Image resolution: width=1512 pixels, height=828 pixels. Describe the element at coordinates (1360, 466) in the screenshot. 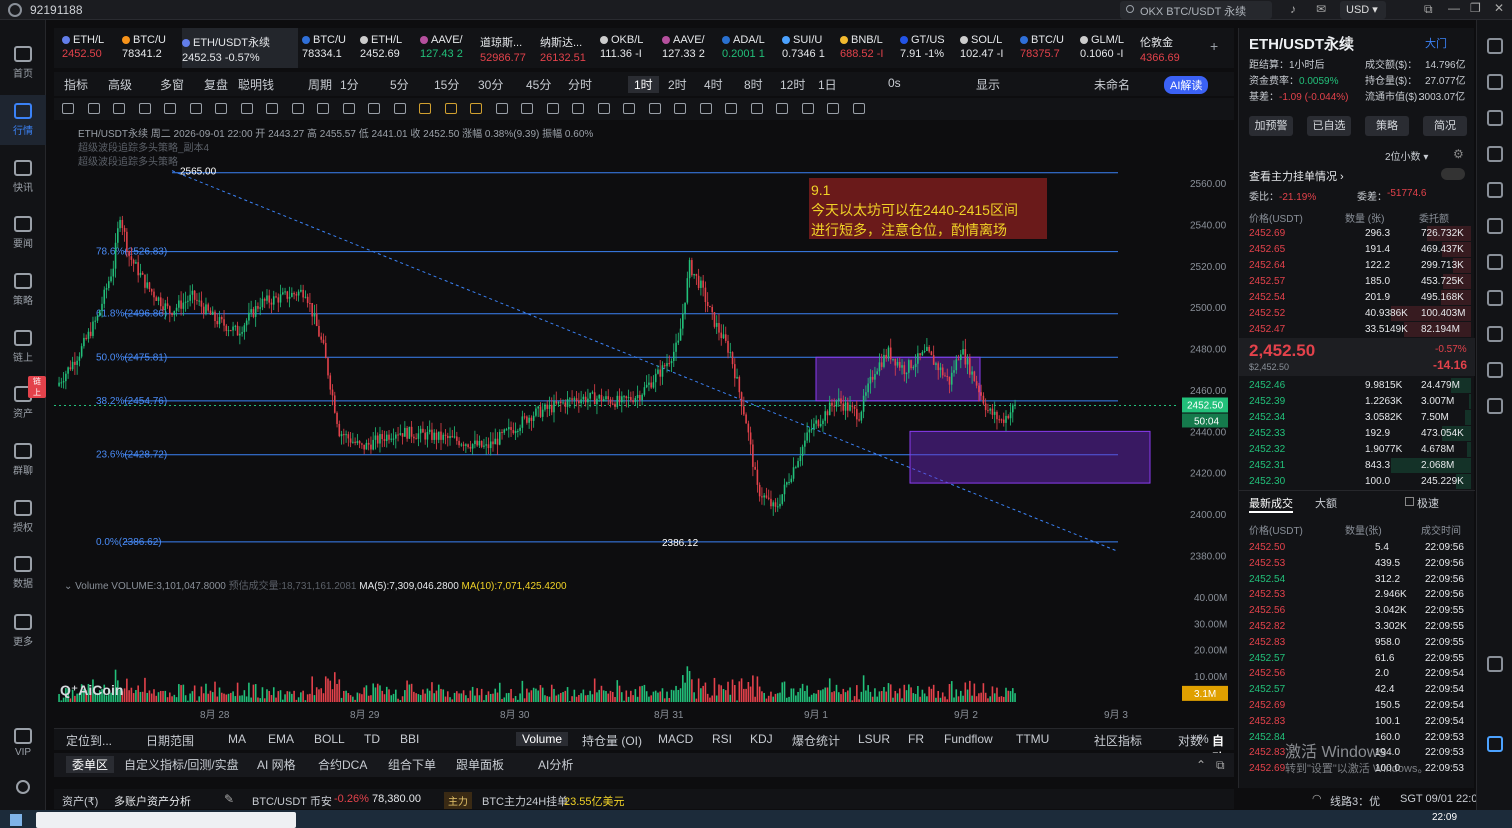

I see `orderbook-row: 2452.31 843.3 2.068M` at that location.